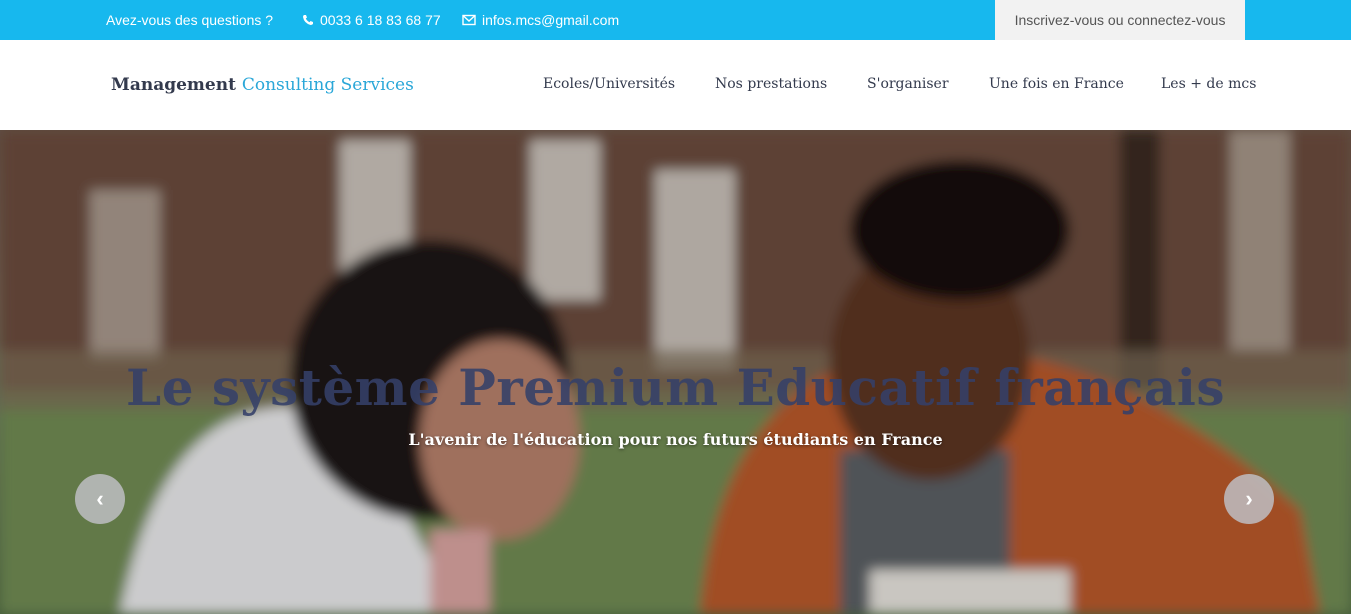 Image resolution: width=1351 pixels, height=614 pixels. I want to click on nav-une-fois-en-france: Une fois en France, so click(1056, 84).